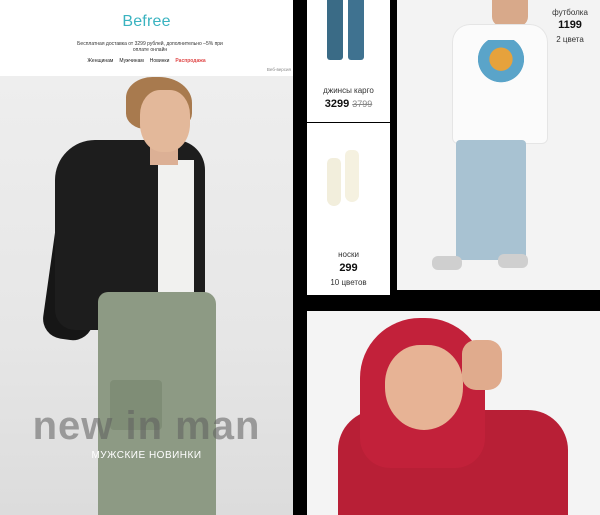  I want to click on socks-colors: 10 цветов, so click(348, 282).